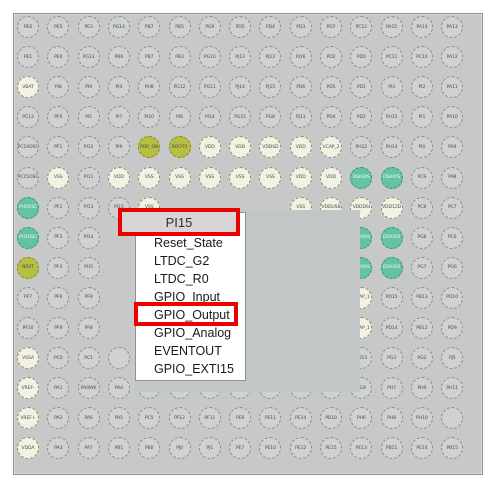 The image size is (495, 486). I want to click on pin-pj14: PJ14, so click(240, 87).